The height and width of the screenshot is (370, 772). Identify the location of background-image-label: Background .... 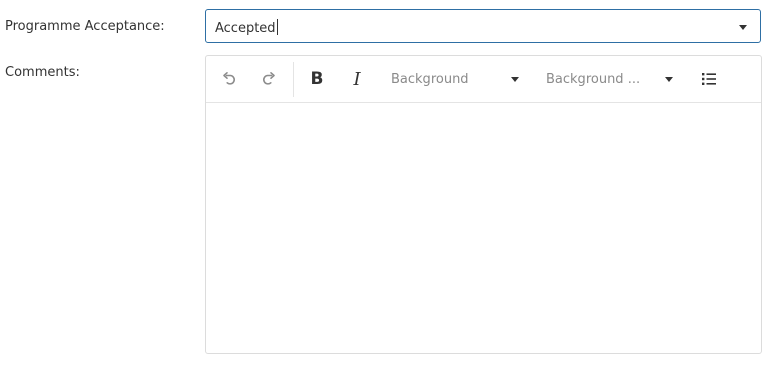
(593, 79).